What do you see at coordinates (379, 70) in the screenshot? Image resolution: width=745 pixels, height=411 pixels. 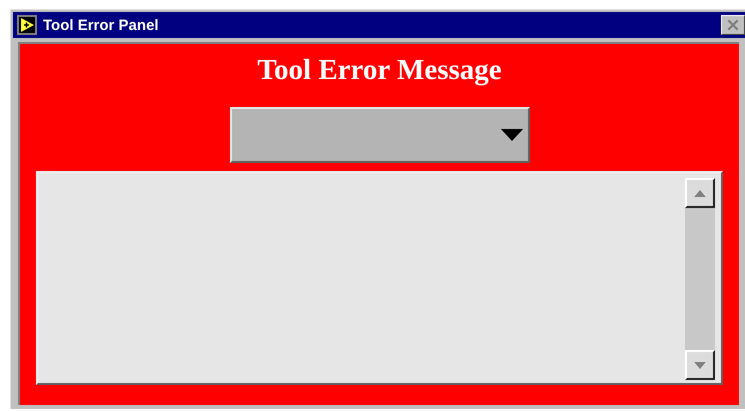 I see `panel-heading: Tool Error Message` at bounding box center [379, 70].